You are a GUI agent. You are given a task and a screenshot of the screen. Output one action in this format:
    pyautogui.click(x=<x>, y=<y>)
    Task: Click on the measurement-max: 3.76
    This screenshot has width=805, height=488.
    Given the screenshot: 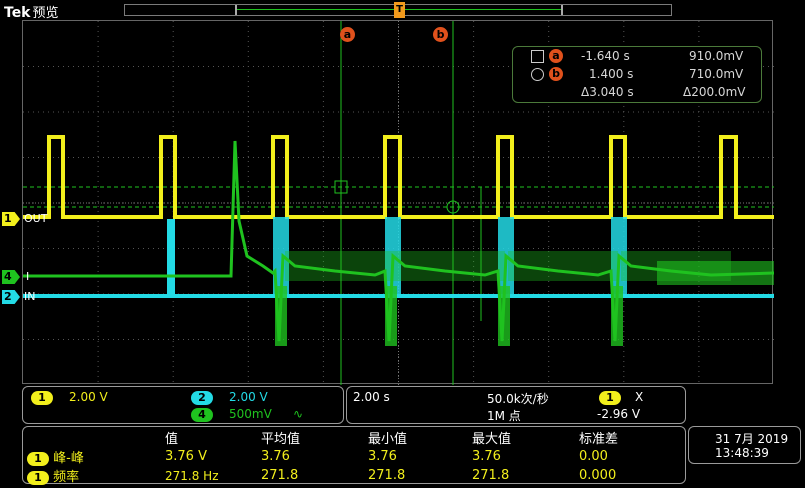 What is the action you would take?
    pyautogui.click(x=486, y=456)
    